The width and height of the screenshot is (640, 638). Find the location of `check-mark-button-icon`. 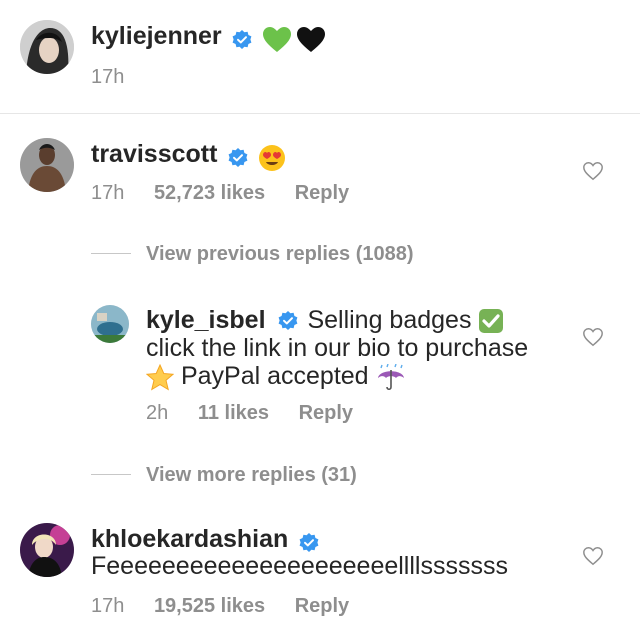

check-mark-button-icon is located at coordinates (491, 321).